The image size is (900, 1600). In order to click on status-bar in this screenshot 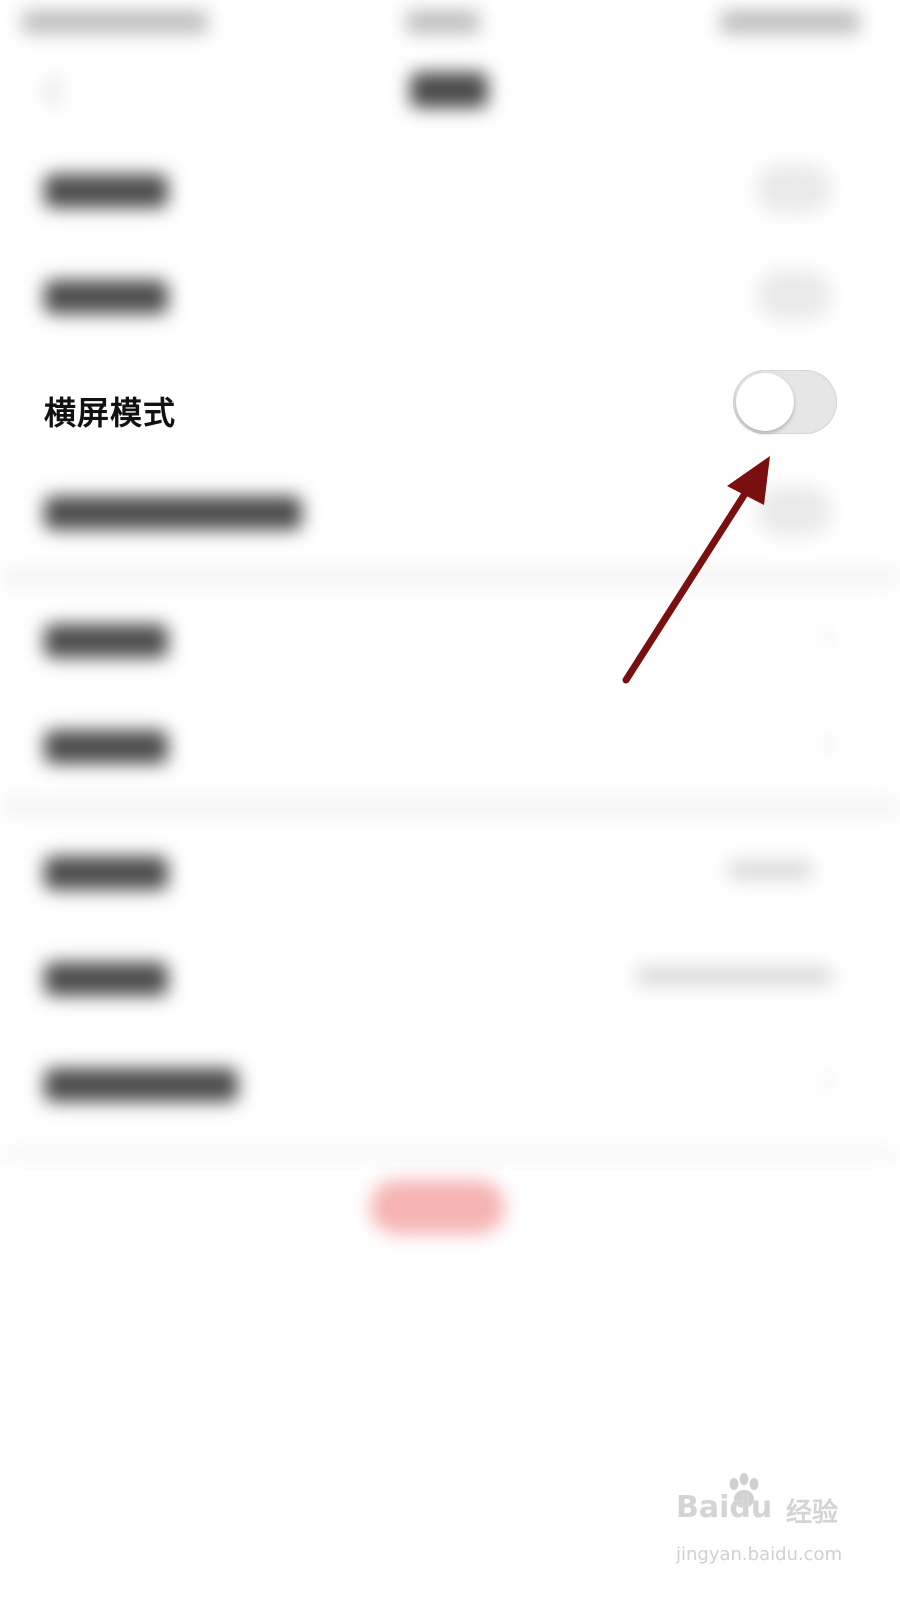, I will do `click(450, 22)`.